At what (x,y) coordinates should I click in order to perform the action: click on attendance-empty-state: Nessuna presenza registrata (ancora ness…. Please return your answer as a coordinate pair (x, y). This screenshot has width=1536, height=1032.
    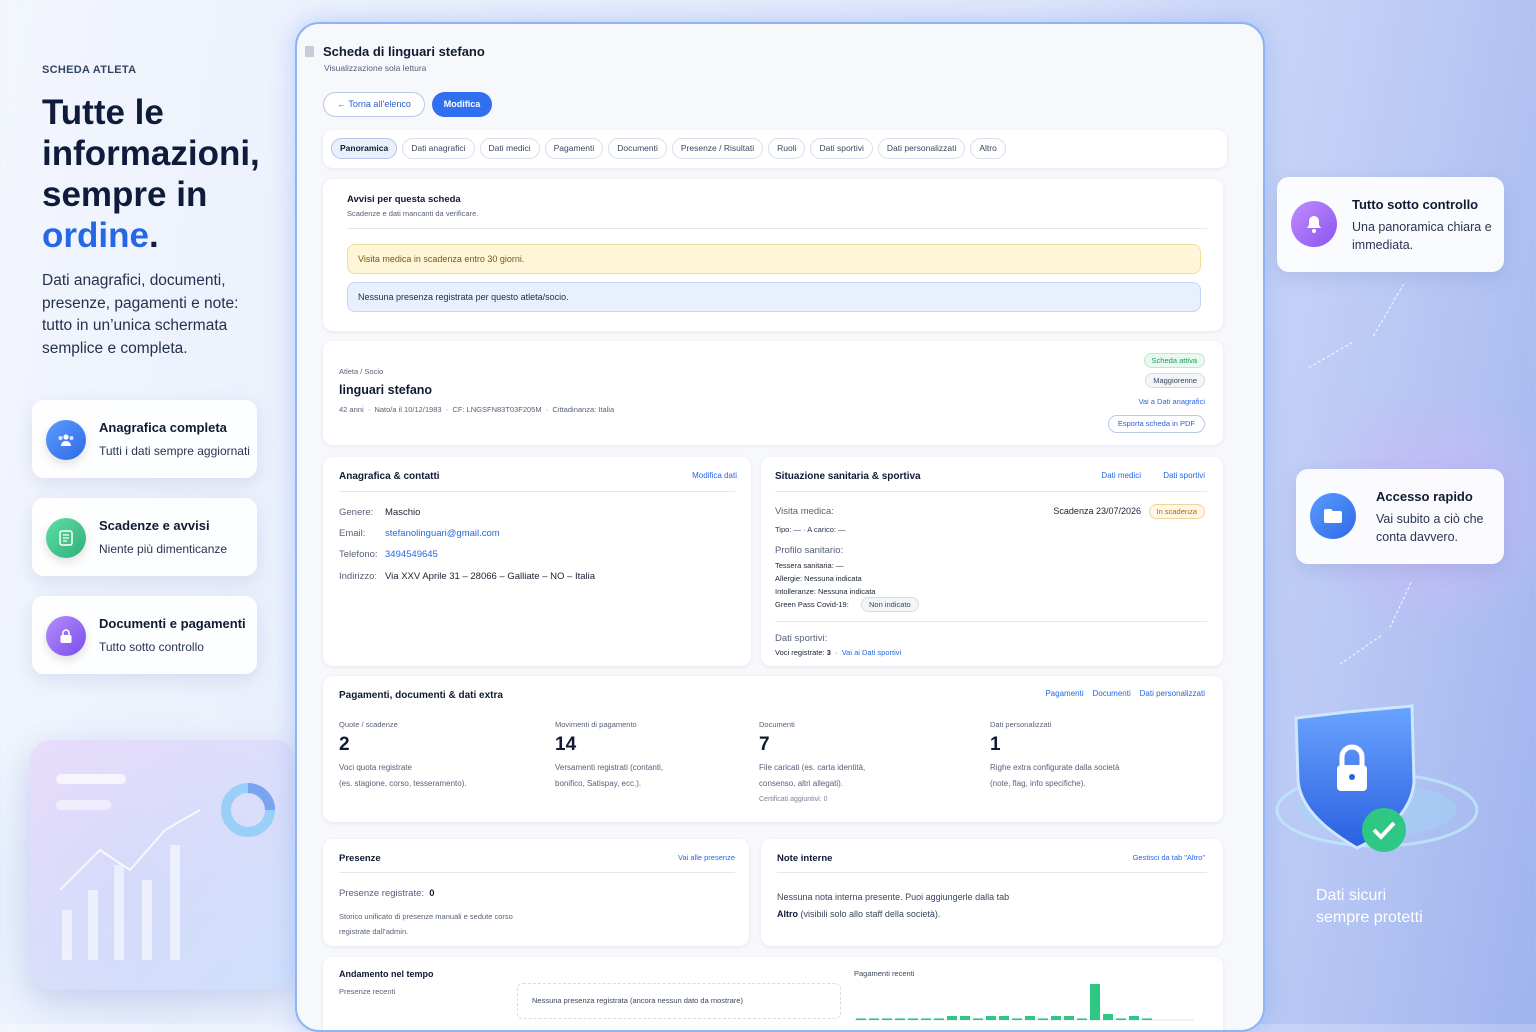
    Looking at the image, I should click on (679, 1001).